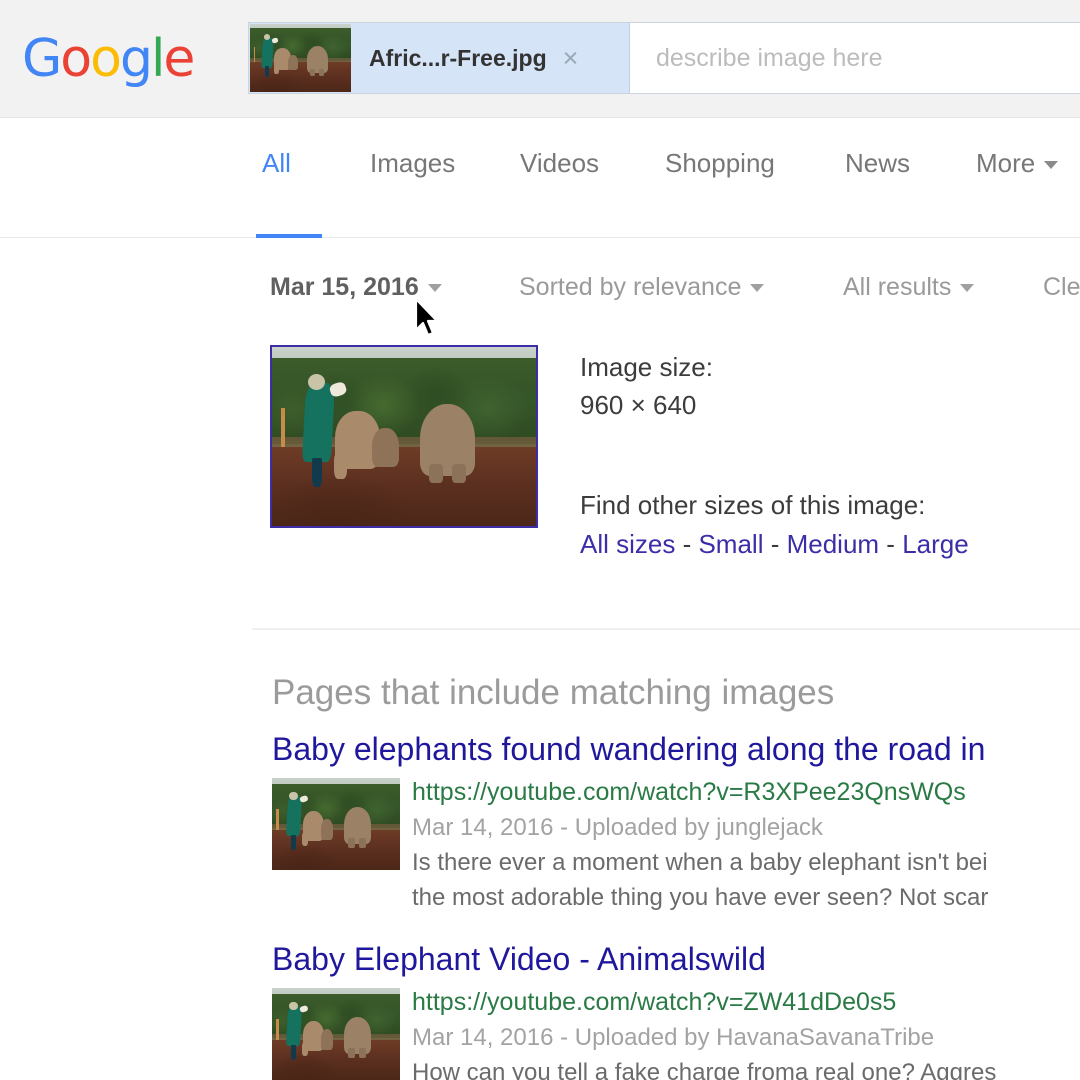 This screenshot has width=1080, height=1080. What do you see at coordinates (553, 692) in the screenshot?
I see `matching-pages-heading: Pages that include matching images` at bounding box center [553, 692].